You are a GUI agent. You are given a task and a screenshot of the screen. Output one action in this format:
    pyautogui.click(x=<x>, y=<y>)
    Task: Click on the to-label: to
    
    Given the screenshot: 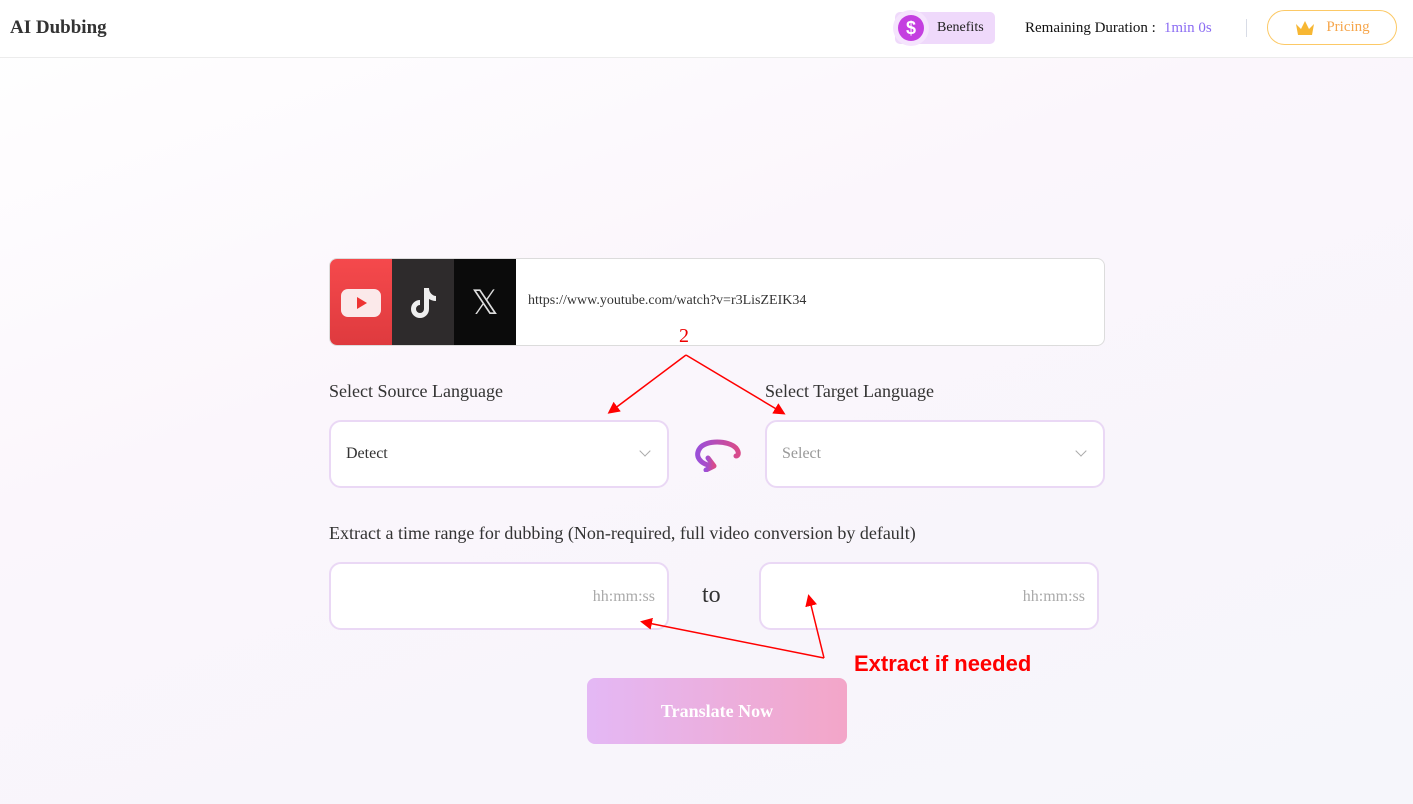 What is the action you would take?
    pyautogui.click(x=711, y=595)
    